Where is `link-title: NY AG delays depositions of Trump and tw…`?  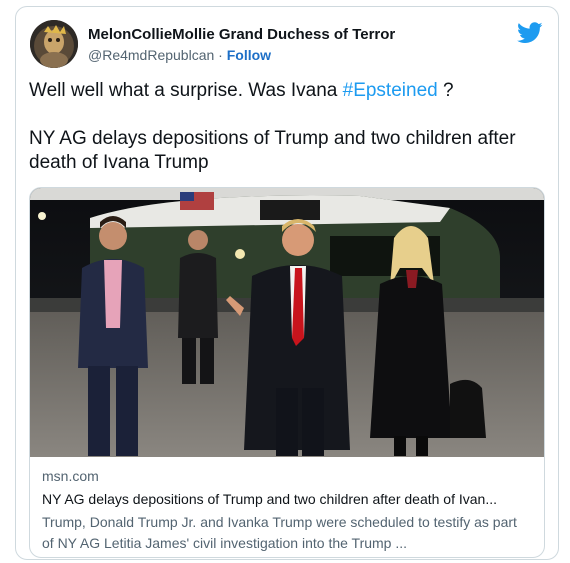 link-title: NY AG delays depositions of Trump and tw… is located at coordinates (287, 499).